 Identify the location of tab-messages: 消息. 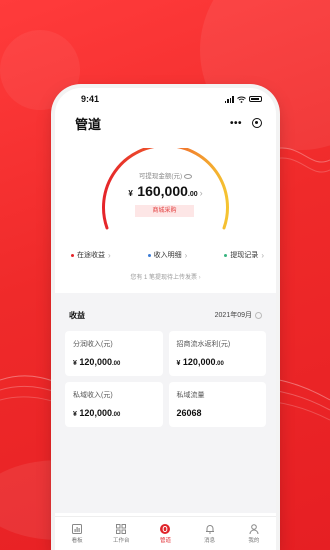
(210, 534).